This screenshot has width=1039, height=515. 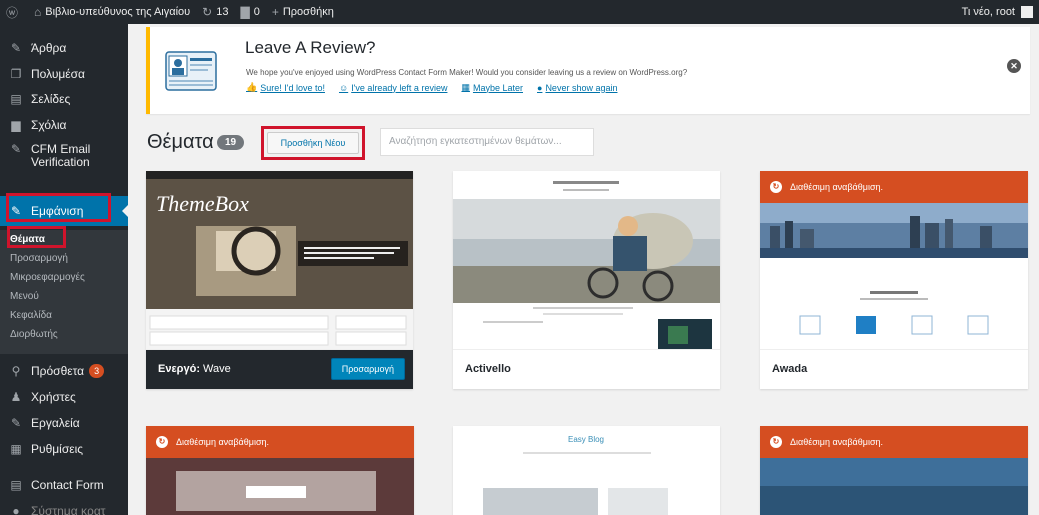 What do you see at coordinates (310, 47) in the screenshot?
I see `notice-title: Leave A Review?` at bounding box center [310, 47].